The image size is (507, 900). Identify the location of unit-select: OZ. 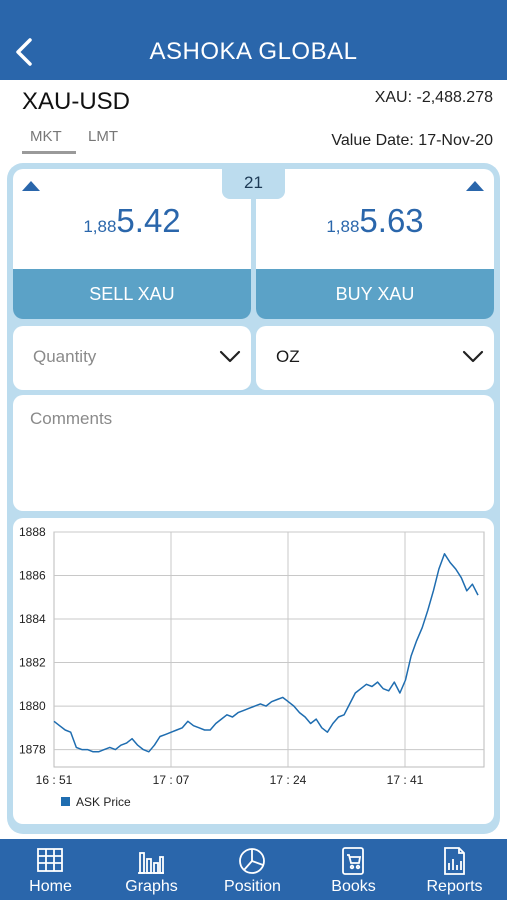
(375, 358).